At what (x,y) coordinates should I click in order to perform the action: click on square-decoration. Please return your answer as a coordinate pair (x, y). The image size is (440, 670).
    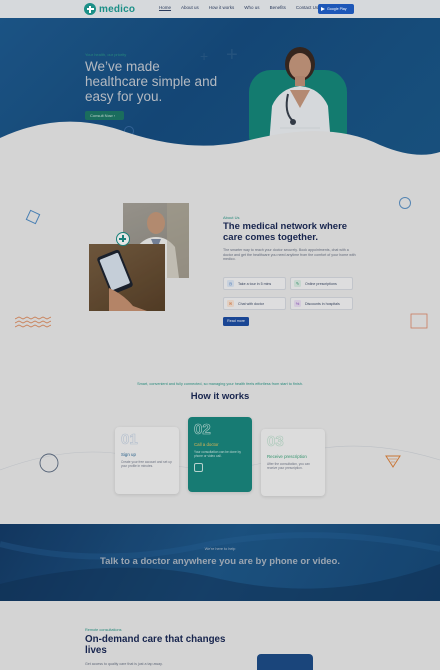
    Looking at the image, I should click on (33, 217).